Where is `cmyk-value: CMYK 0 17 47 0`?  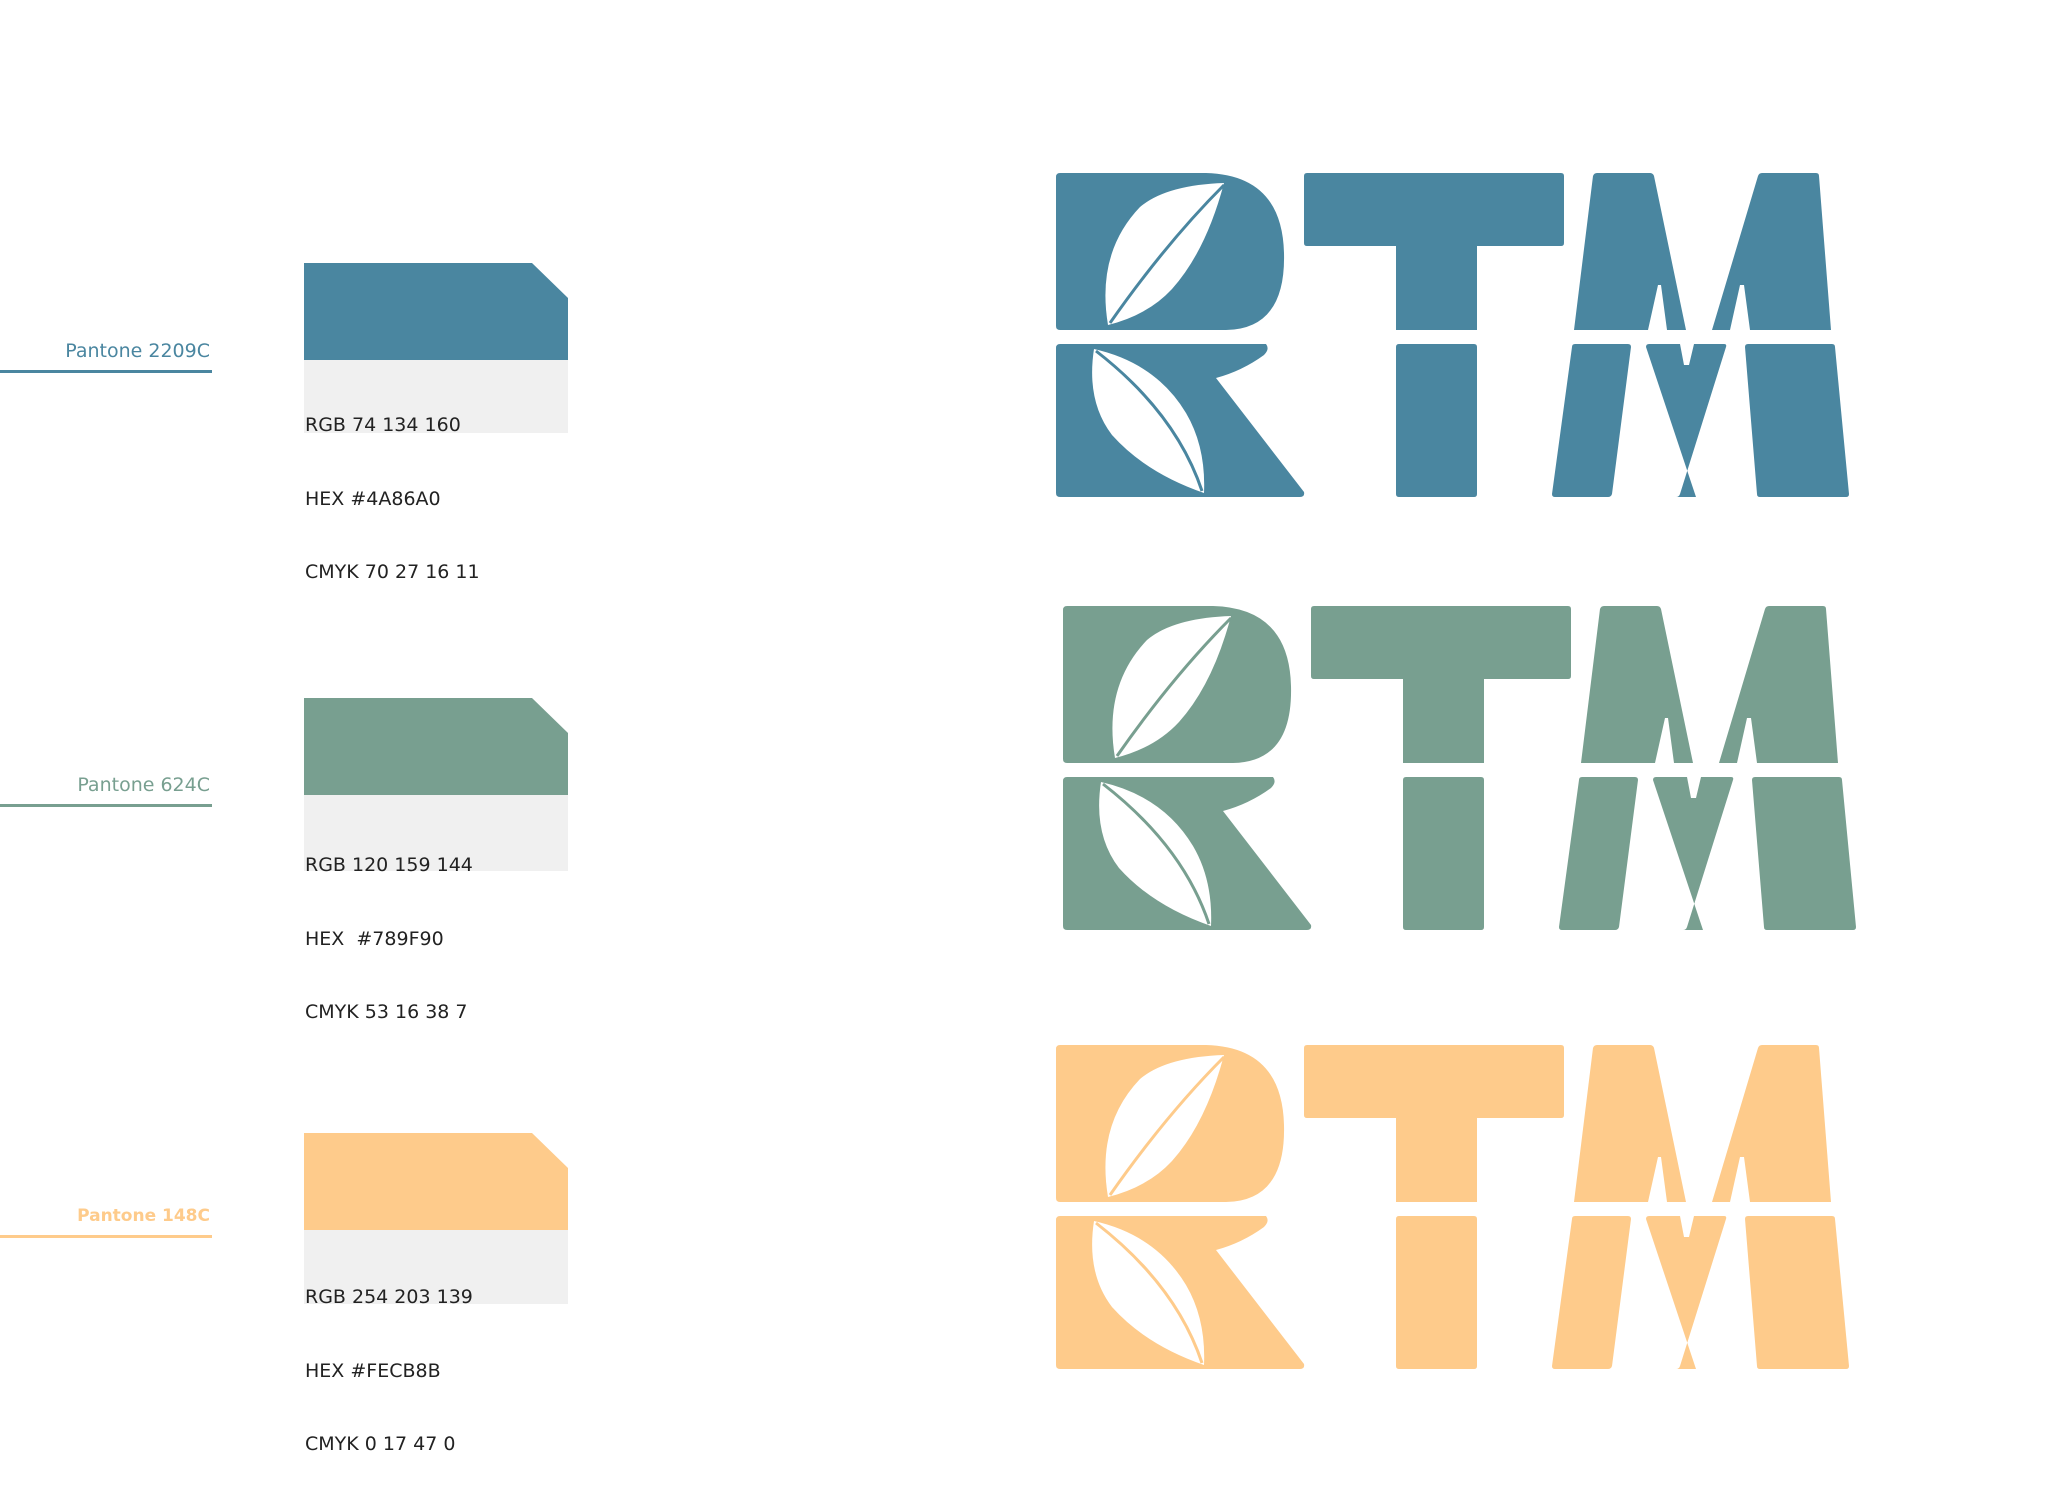
cmyk-value: CMYK 0 17 47 0 is located at coordinates (380, 1444).